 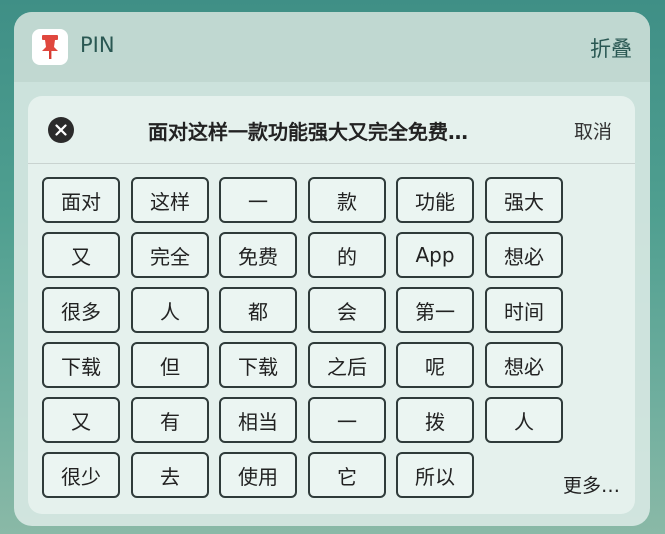 I want to click on token-chip: 第一, so click(x=435, y=310).